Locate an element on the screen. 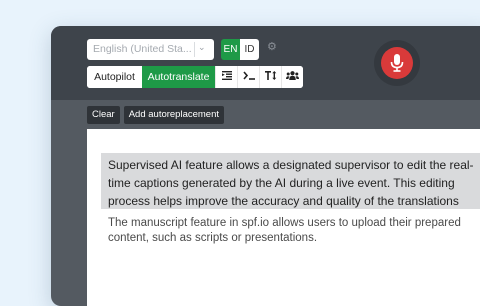  mic-button-inner is located at coordinates (397, 63).